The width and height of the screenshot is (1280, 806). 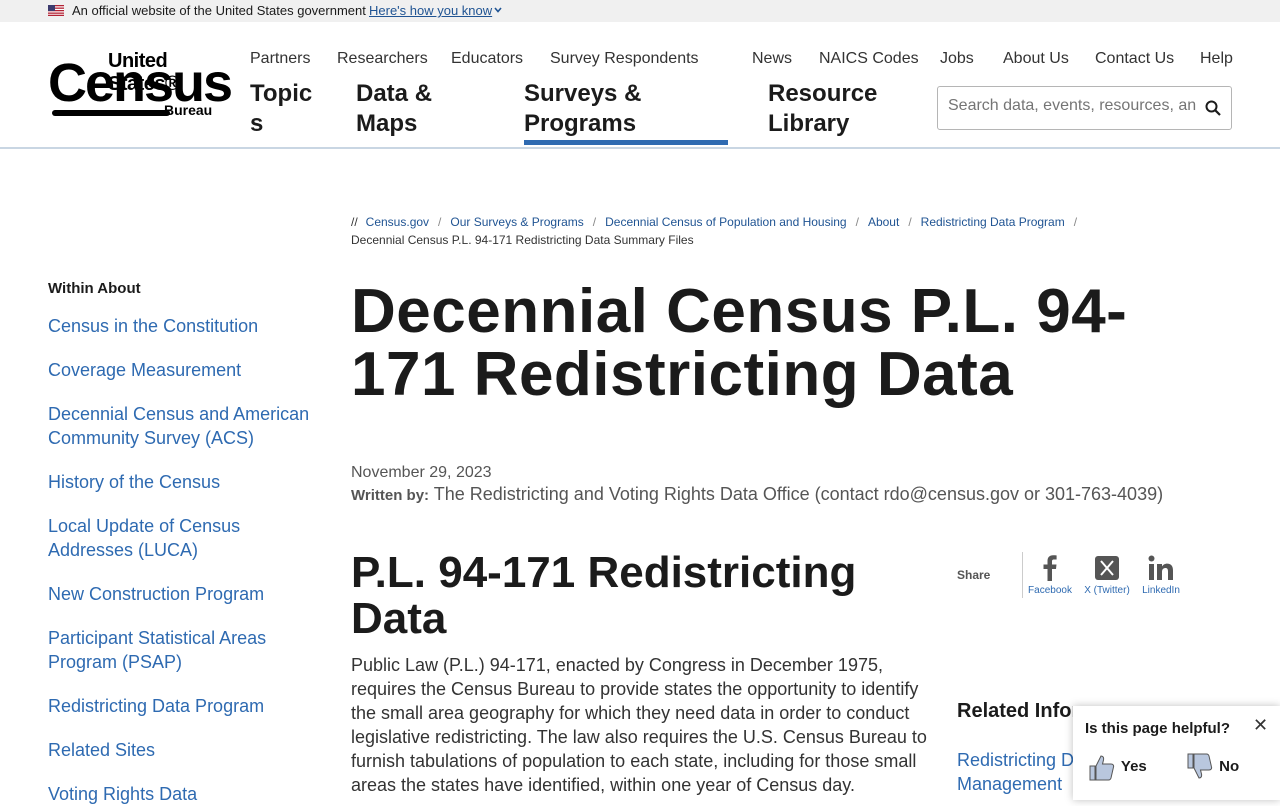 What do you see at coordinates (498, 10) in the screenshot?
I see `chevron-down-icon` at bounding box center [498, 10].